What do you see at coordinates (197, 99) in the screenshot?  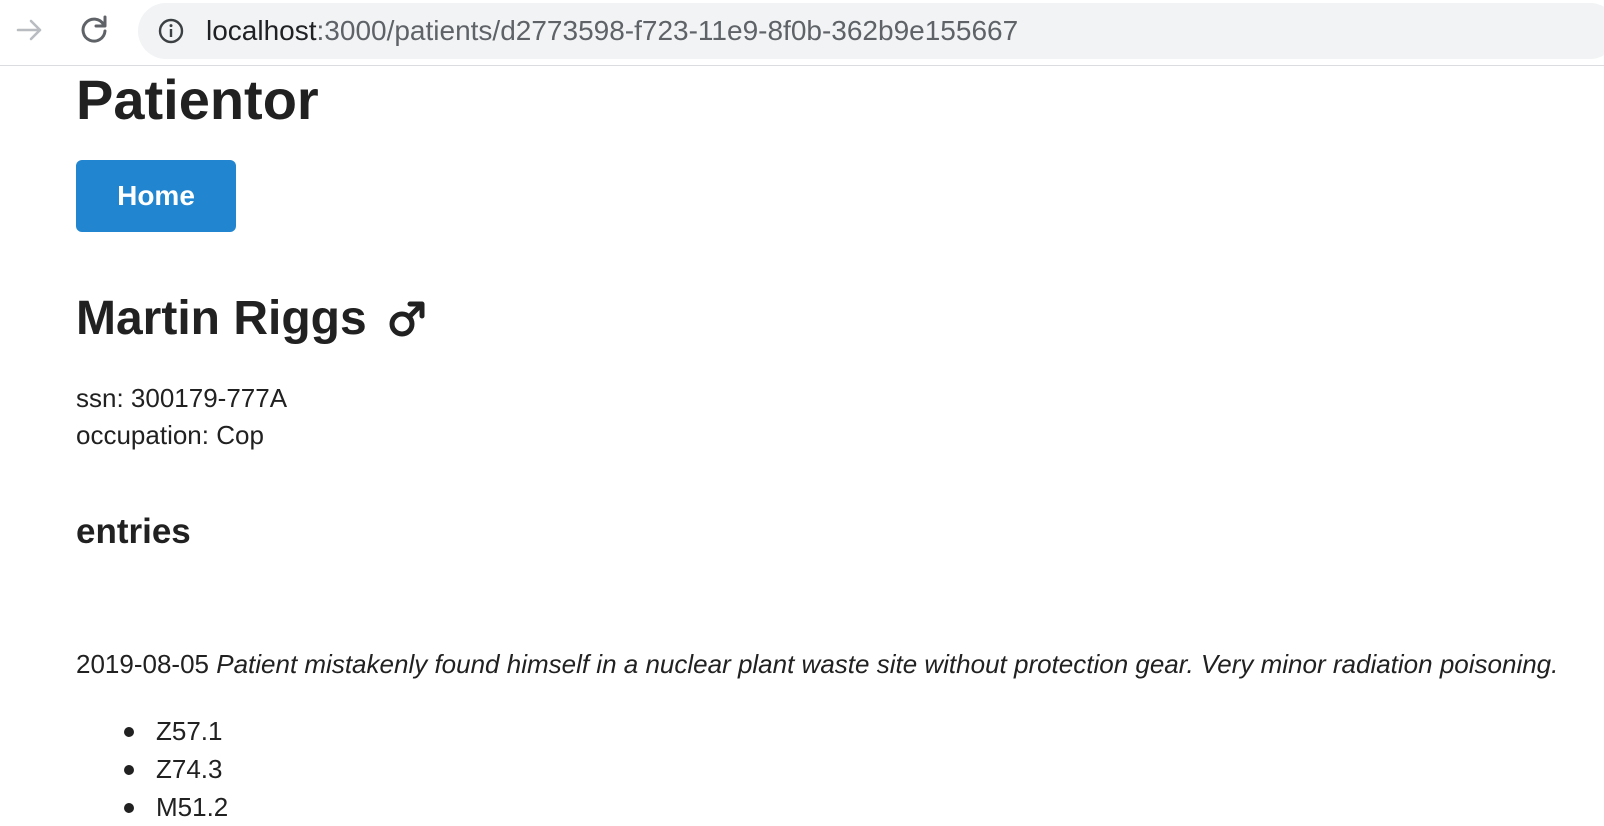 I see `app-title: Patientor` at bounding box center [197, 99].